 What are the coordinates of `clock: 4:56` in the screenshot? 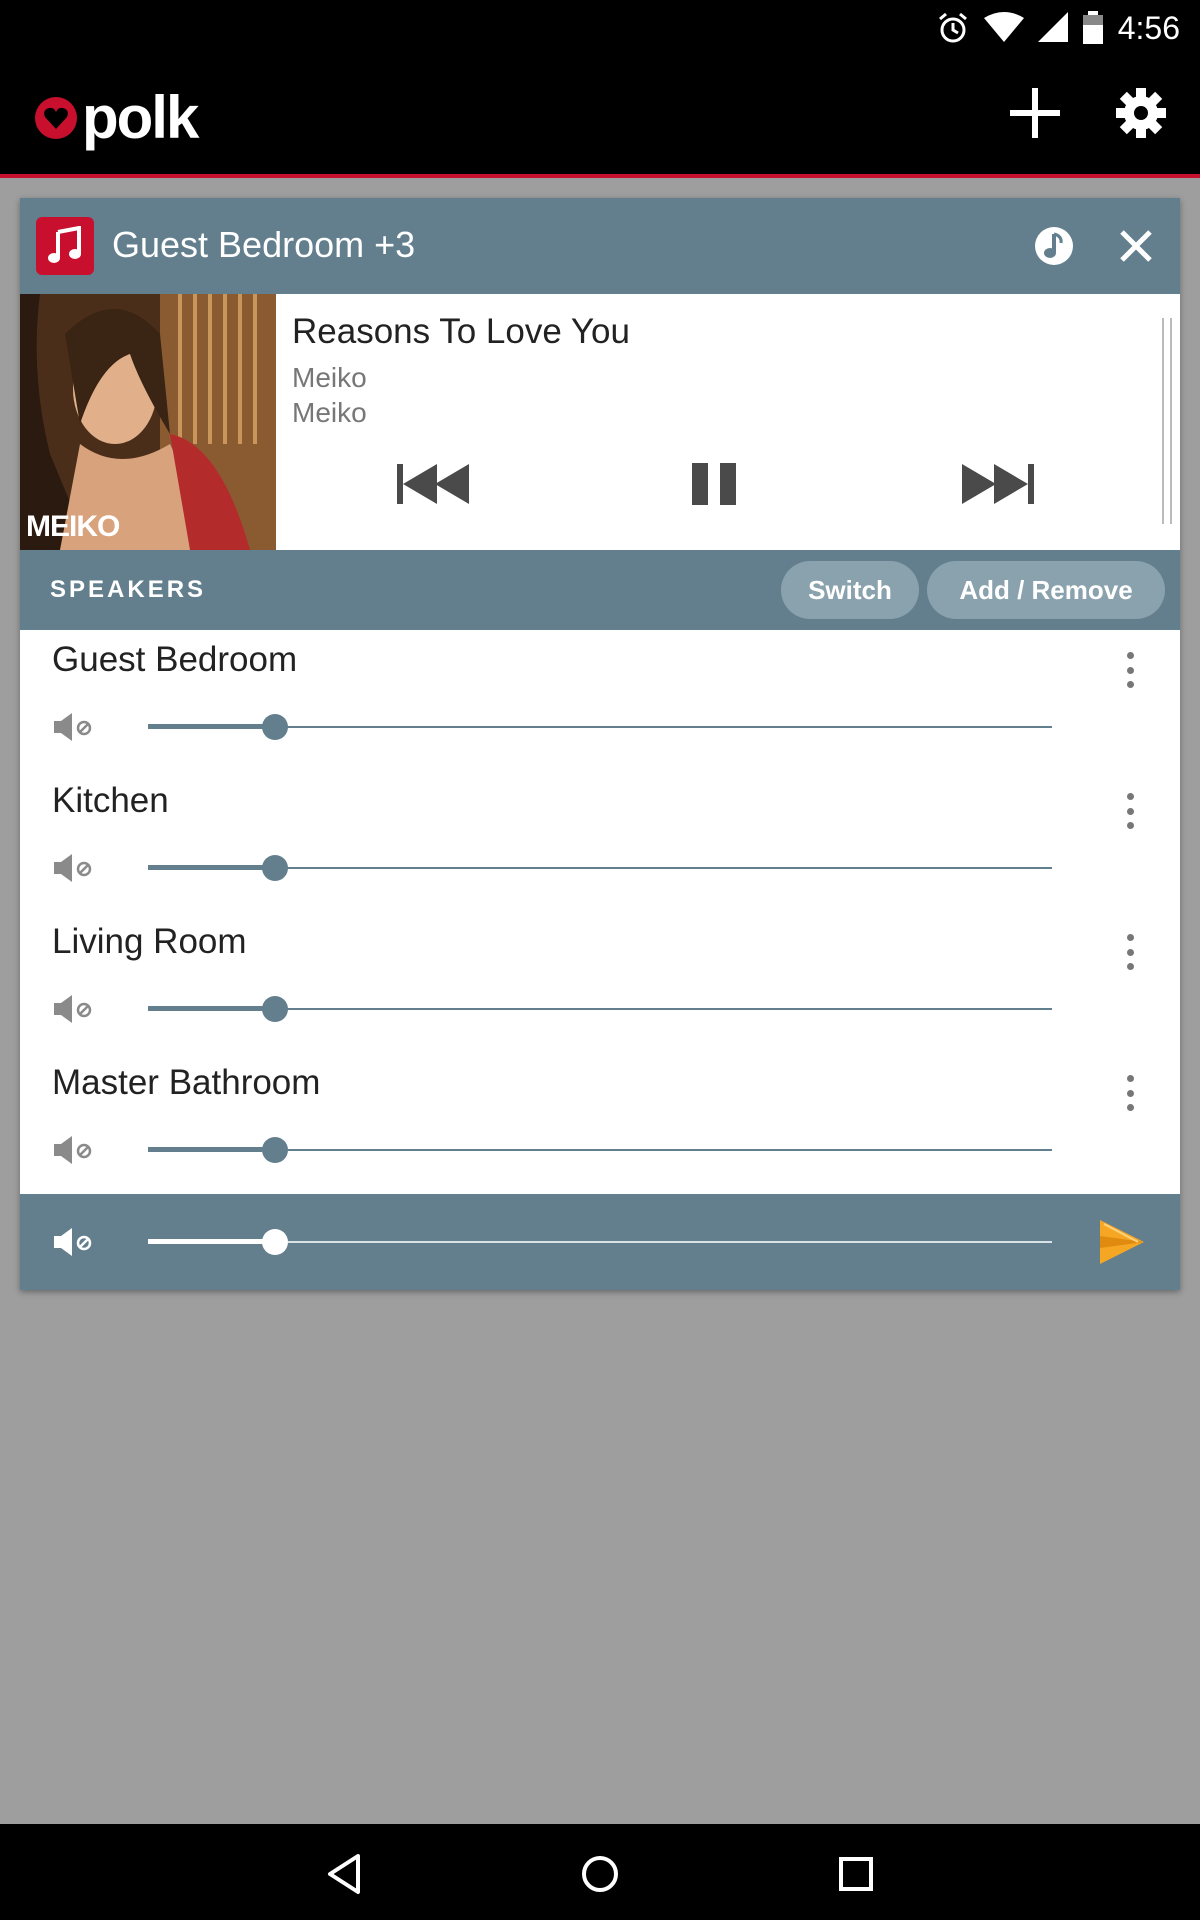 It's located at (1148, 27).